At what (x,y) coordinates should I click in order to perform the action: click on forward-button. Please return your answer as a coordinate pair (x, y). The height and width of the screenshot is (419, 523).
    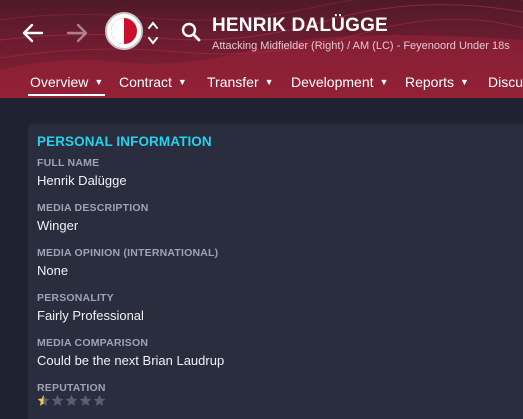
    Looking at the image, I should click on (77, 33).